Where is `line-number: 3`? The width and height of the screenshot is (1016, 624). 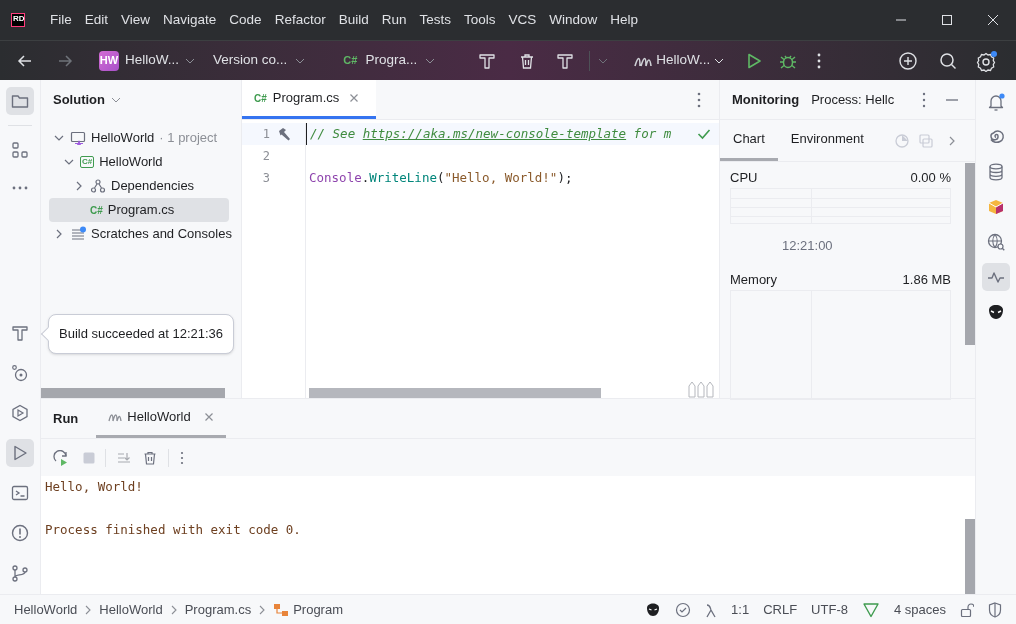
line-number: 3 is located at coordinates (266, 178).